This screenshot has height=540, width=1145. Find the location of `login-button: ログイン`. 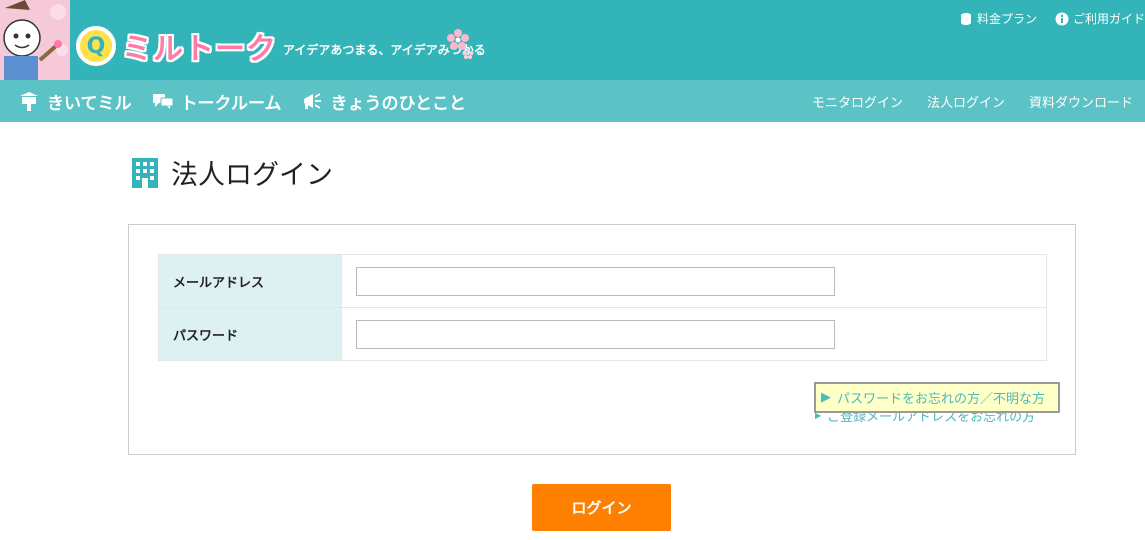

login-button: ログイン is located at coordinates (601, 507).